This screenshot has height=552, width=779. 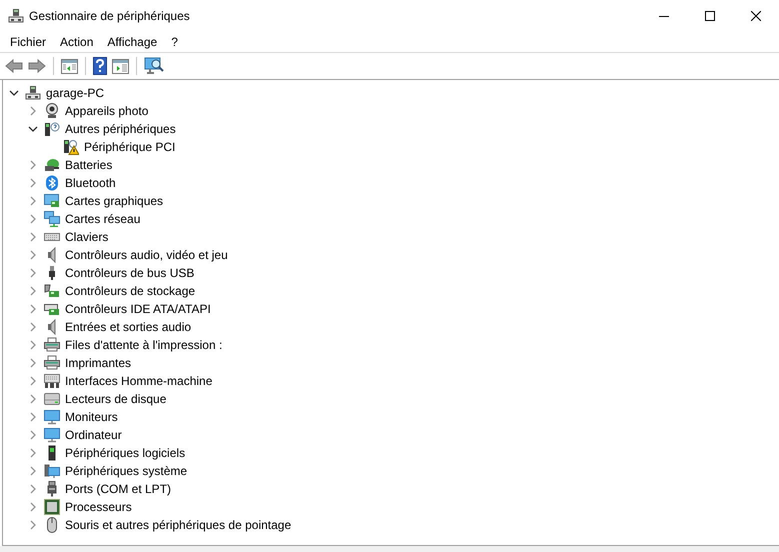 I want to click on warning-device-icon, so click(x=71, y=147).